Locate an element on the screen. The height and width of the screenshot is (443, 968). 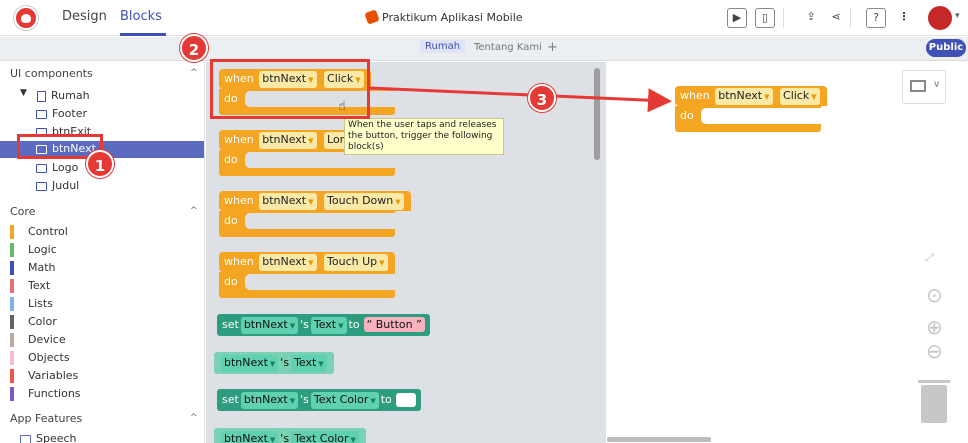
annotation-badge-2: 2 is located at coordinates (194, 48).